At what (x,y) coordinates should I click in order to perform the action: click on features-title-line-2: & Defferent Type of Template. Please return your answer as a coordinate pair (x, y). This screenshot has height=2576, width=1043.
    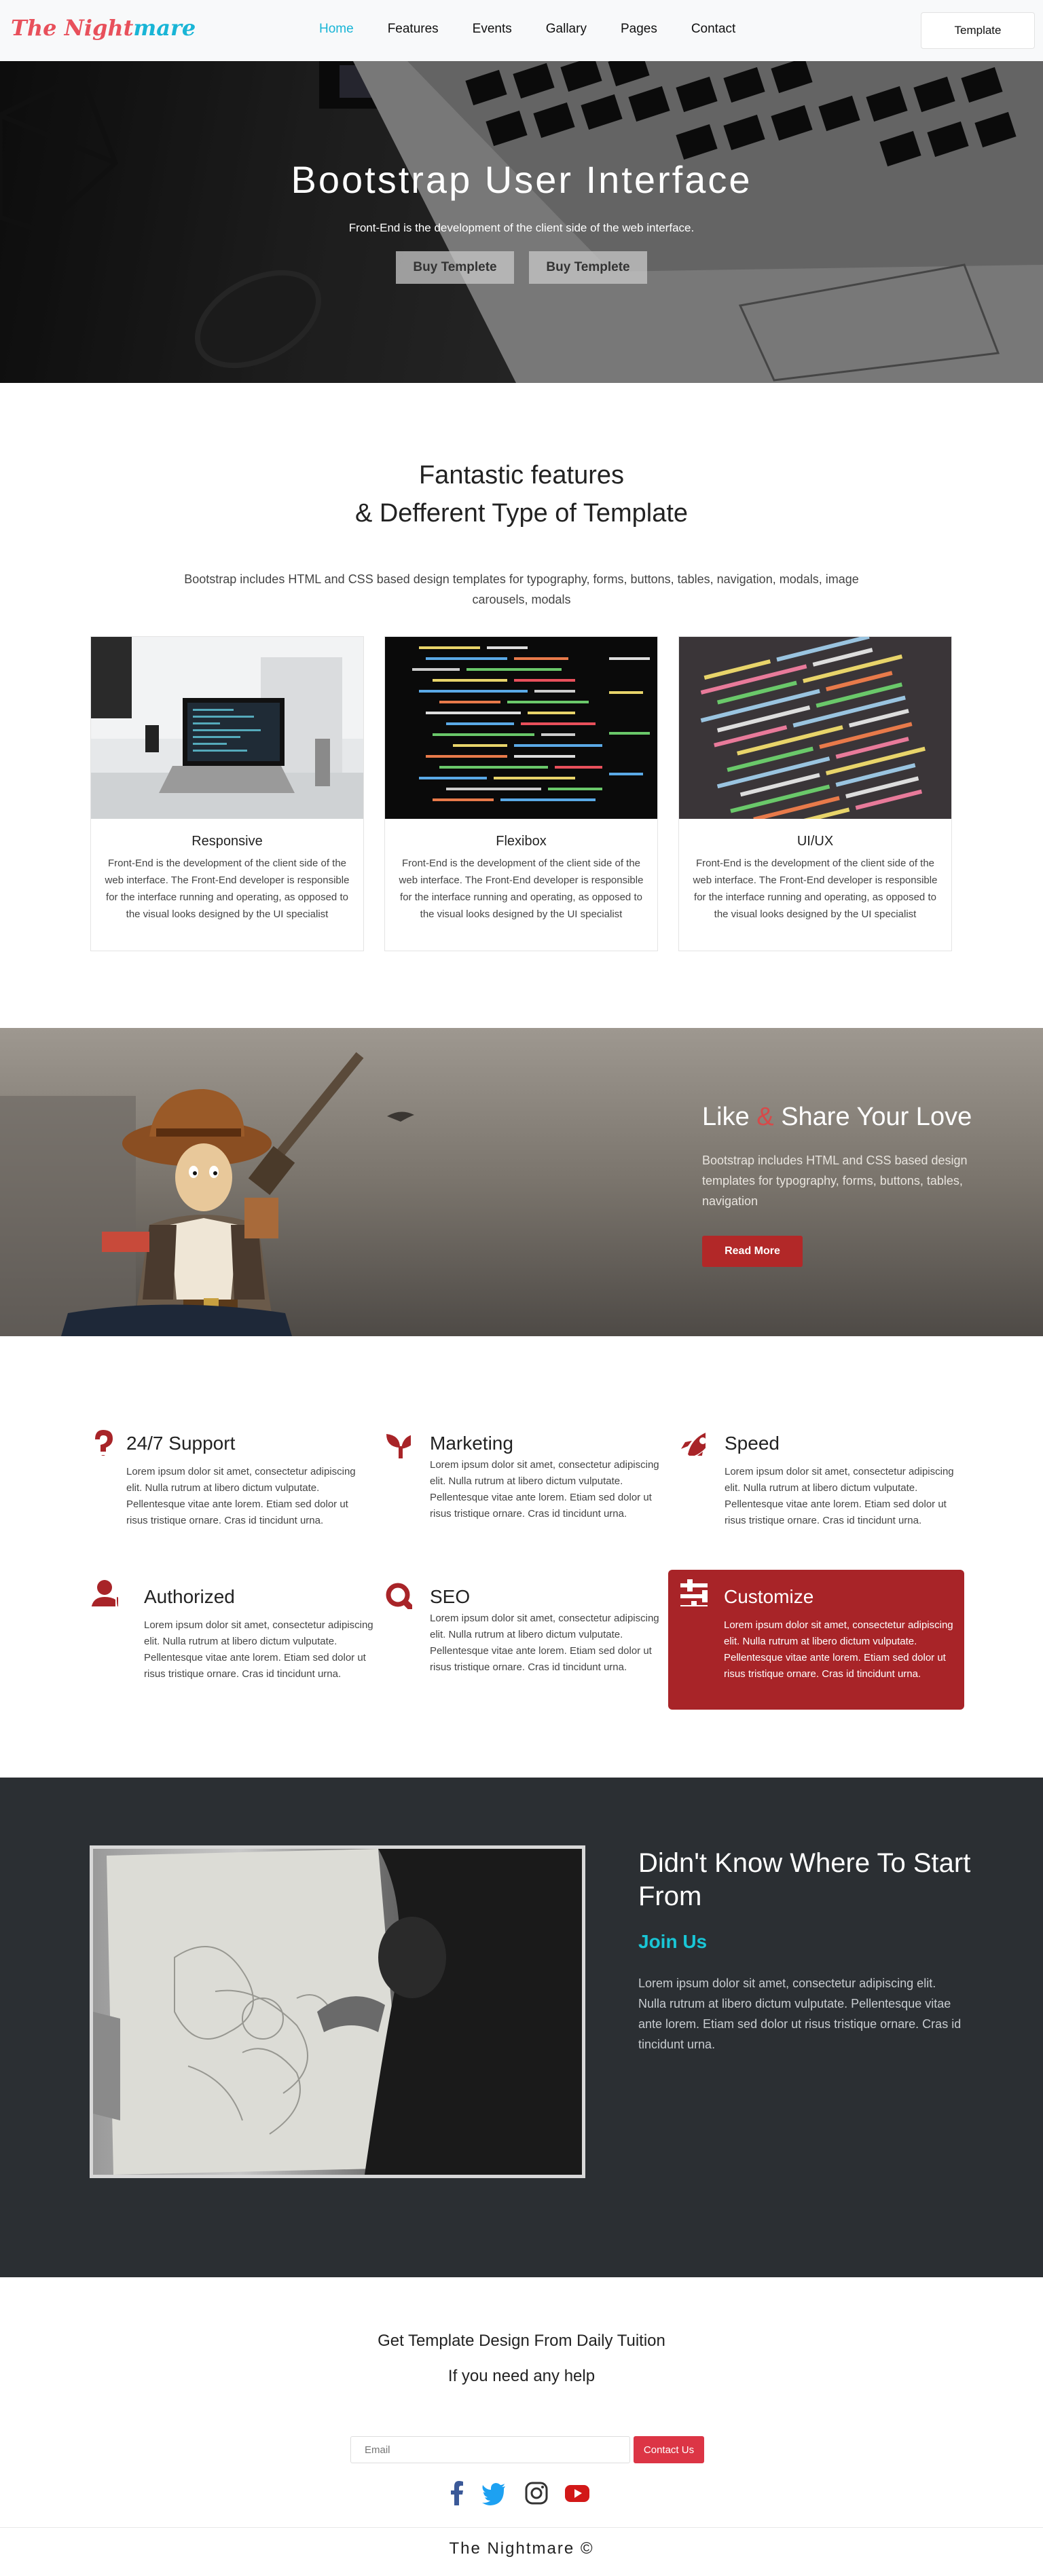
    Looking at the image, I should click on (521, 513).